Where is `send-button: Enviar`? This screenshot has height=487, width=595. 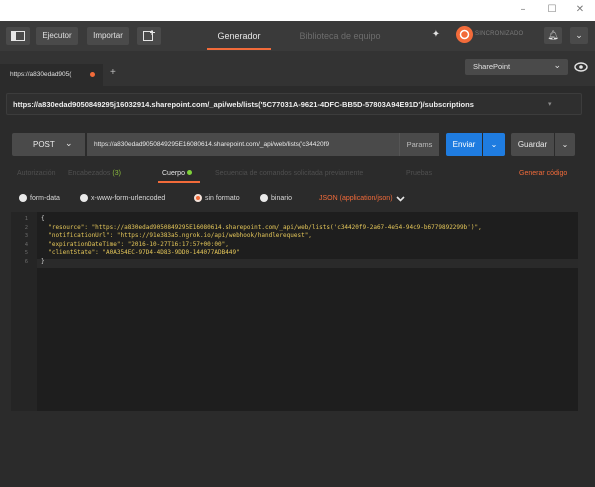 send-button: Enviar is located at coordinates (464, 144).